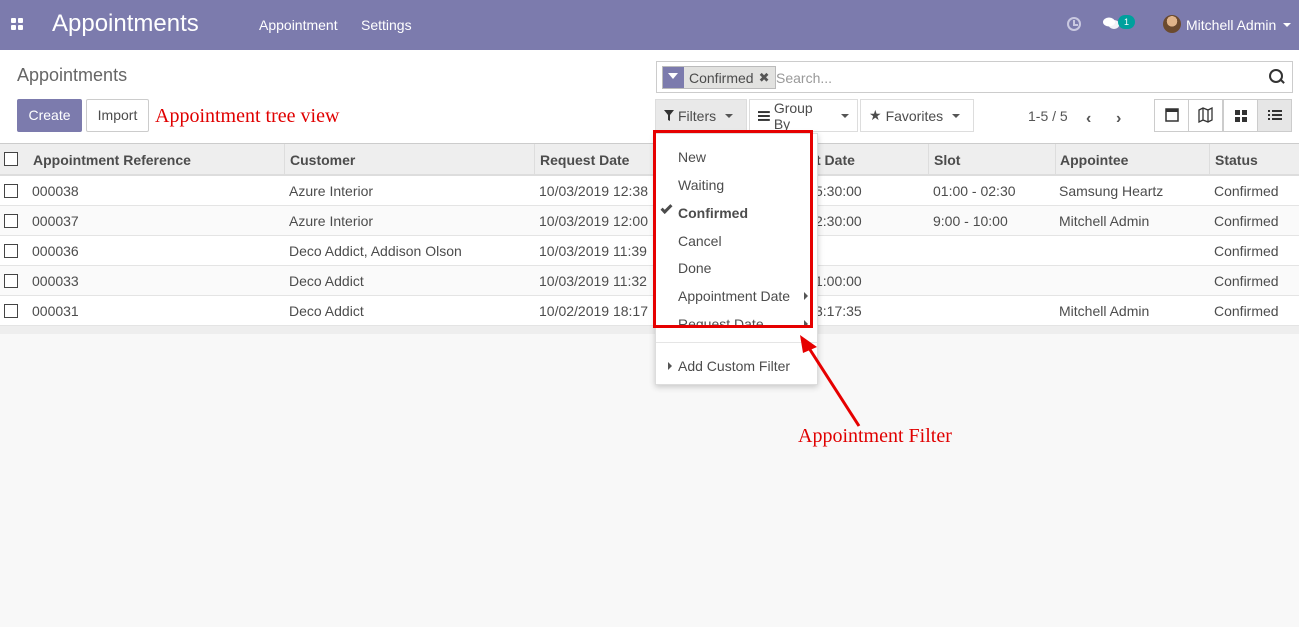  What do you see at coordinates (298, 25) in the screenshot?
I see `menu-appointment: Appointment` at bounding box center [298, 25].